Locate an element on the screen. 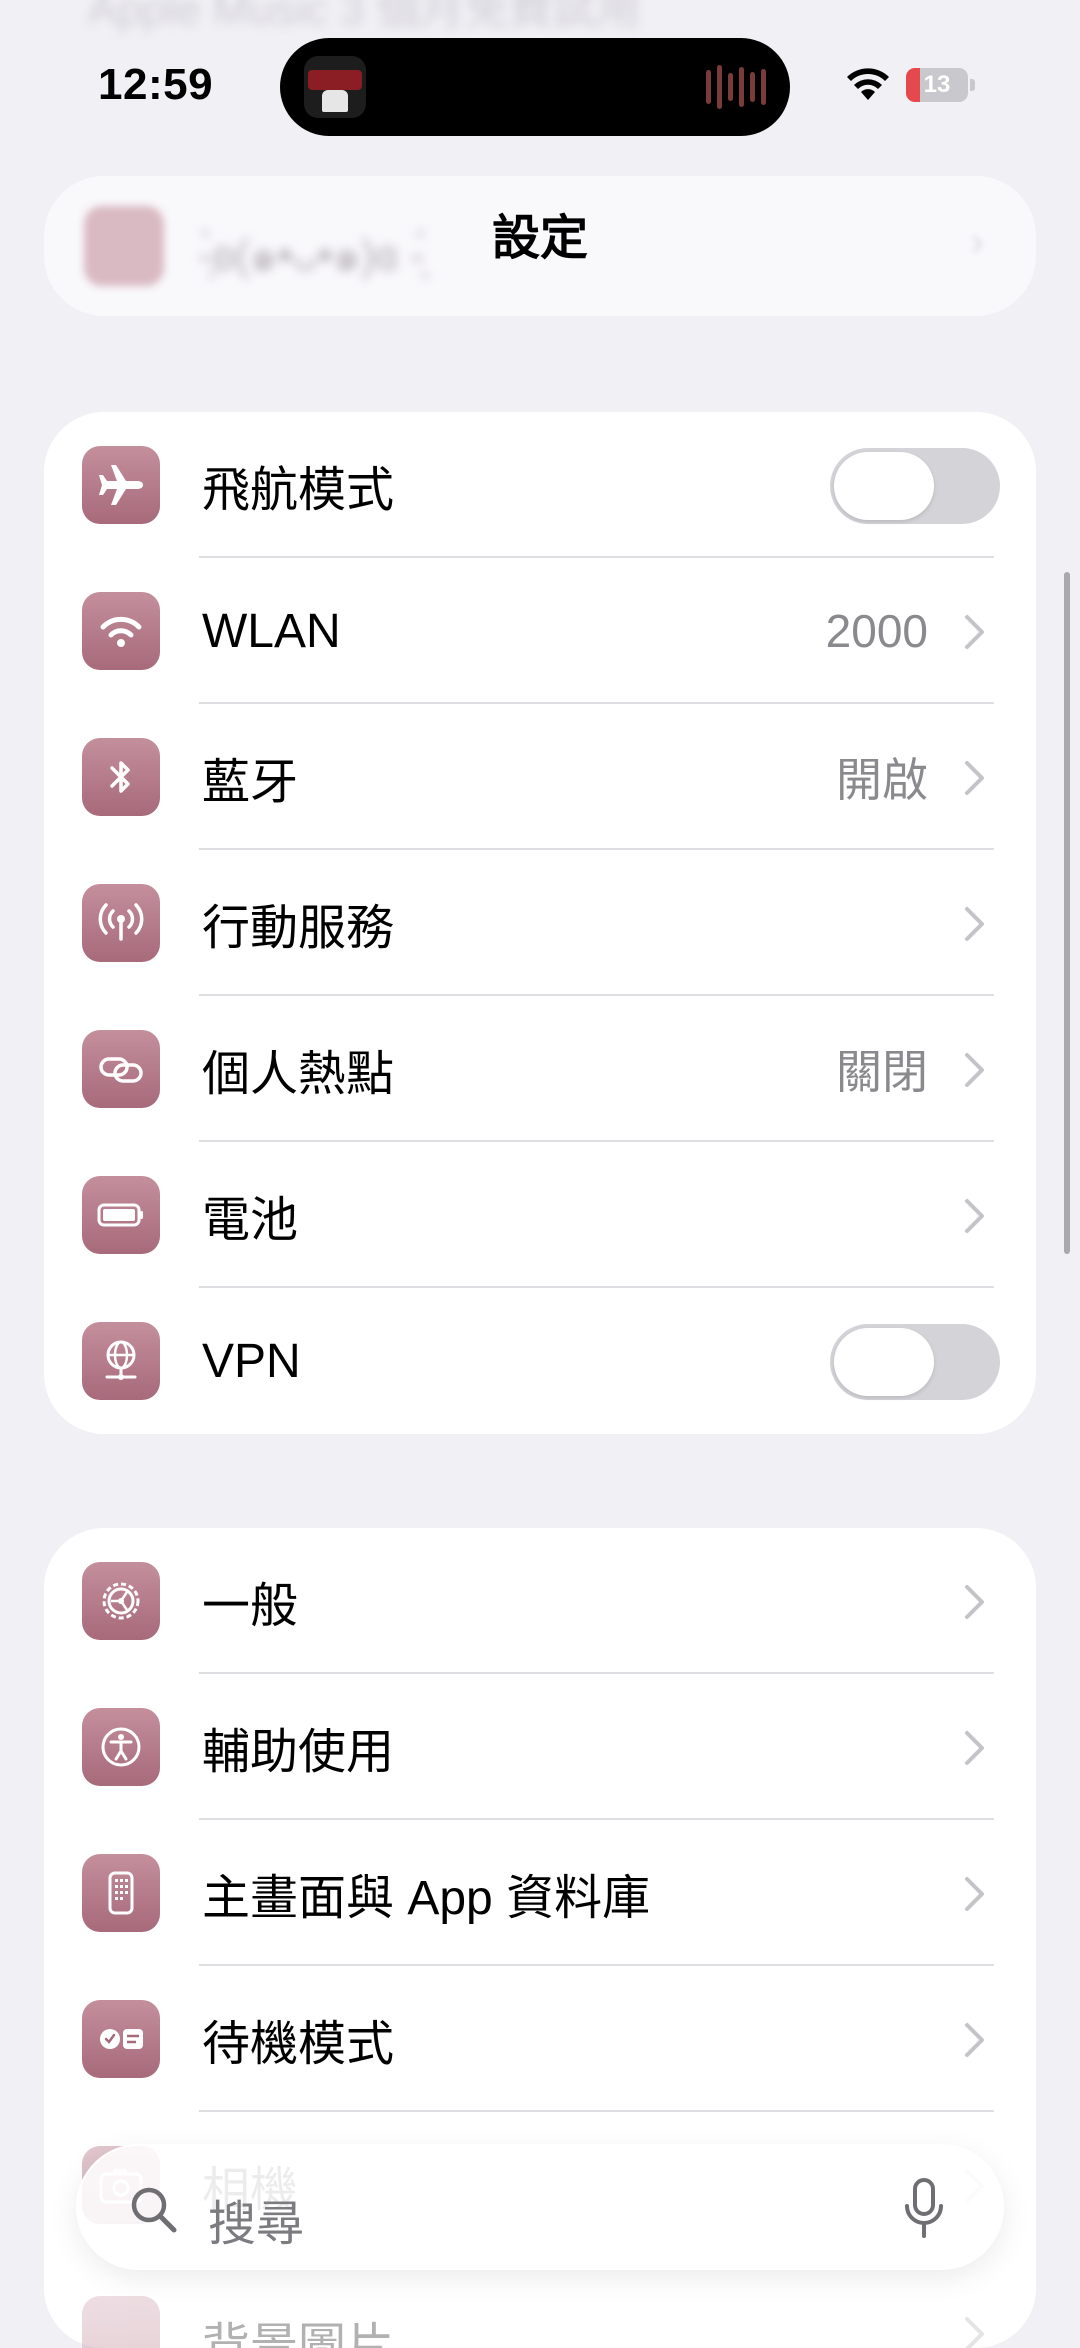 The width and height of the screenshot is (1080, 2348). airplane-icon is located at coordinates (121, 485).